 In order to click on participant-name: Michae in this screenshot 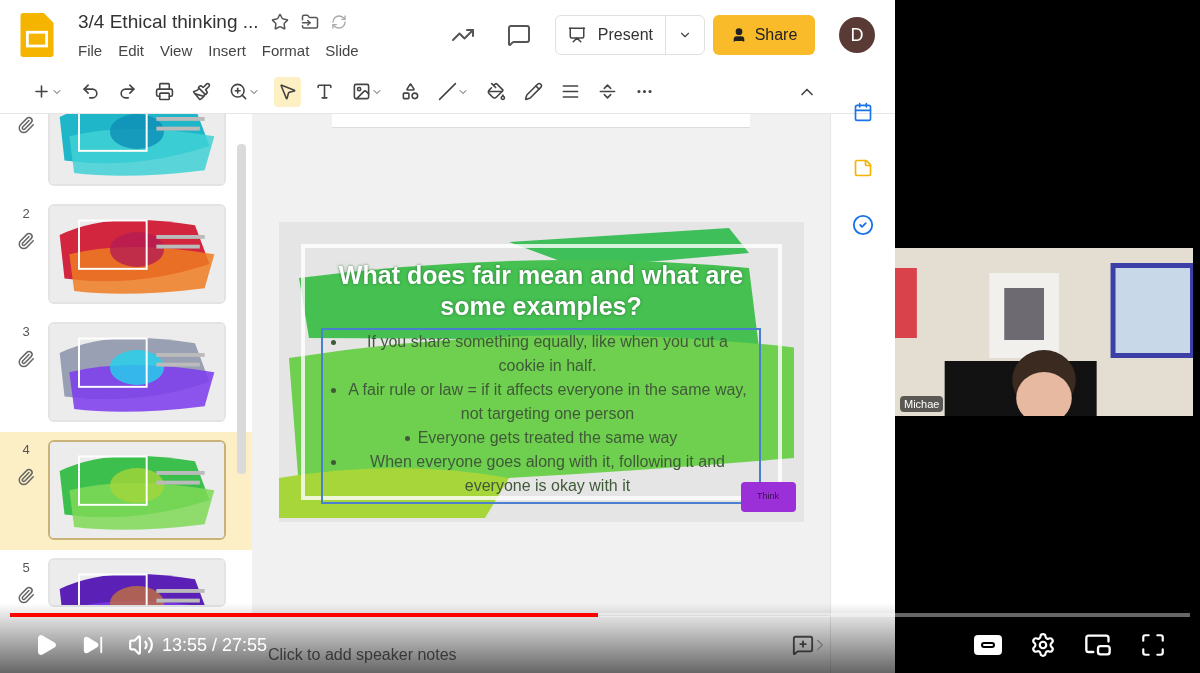, I will do `click(922, 403)`.